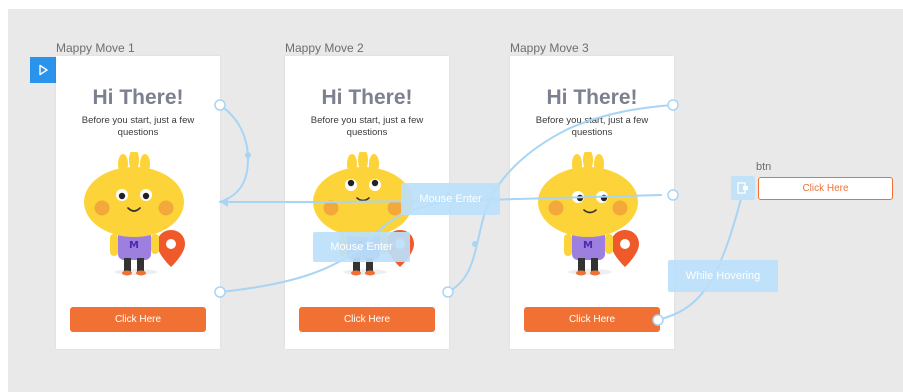  Describe the element at coordinates (763, 167) in the screenshot. I see `layer-label-btn: btn` at that location.